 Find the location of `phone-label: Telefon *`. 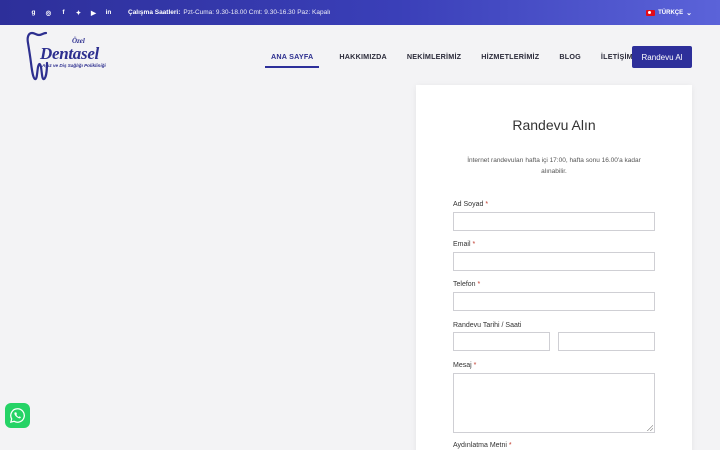

phone-label: Telefon * is located at coordinates (466, 284).